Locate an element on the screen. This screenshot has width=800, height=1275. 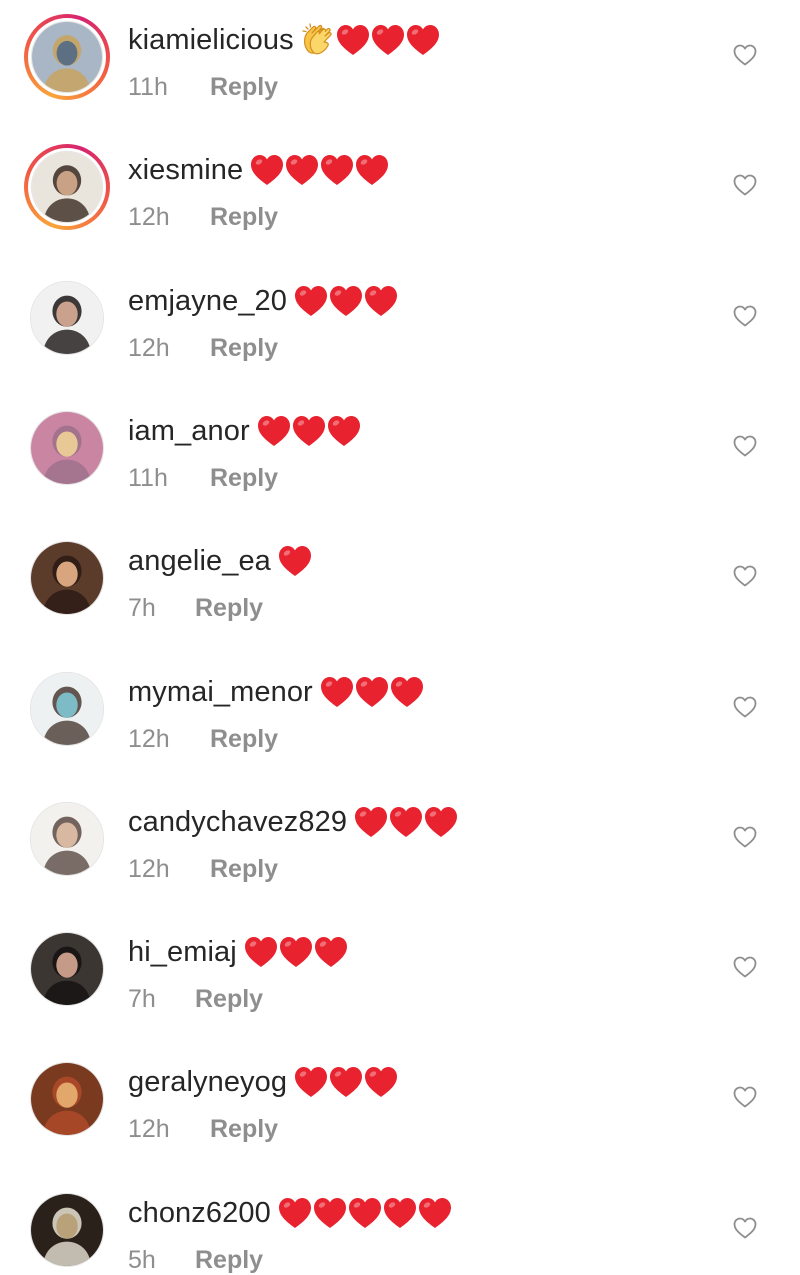
comment-username: kiamielicious is located at coordinates (211, 40).